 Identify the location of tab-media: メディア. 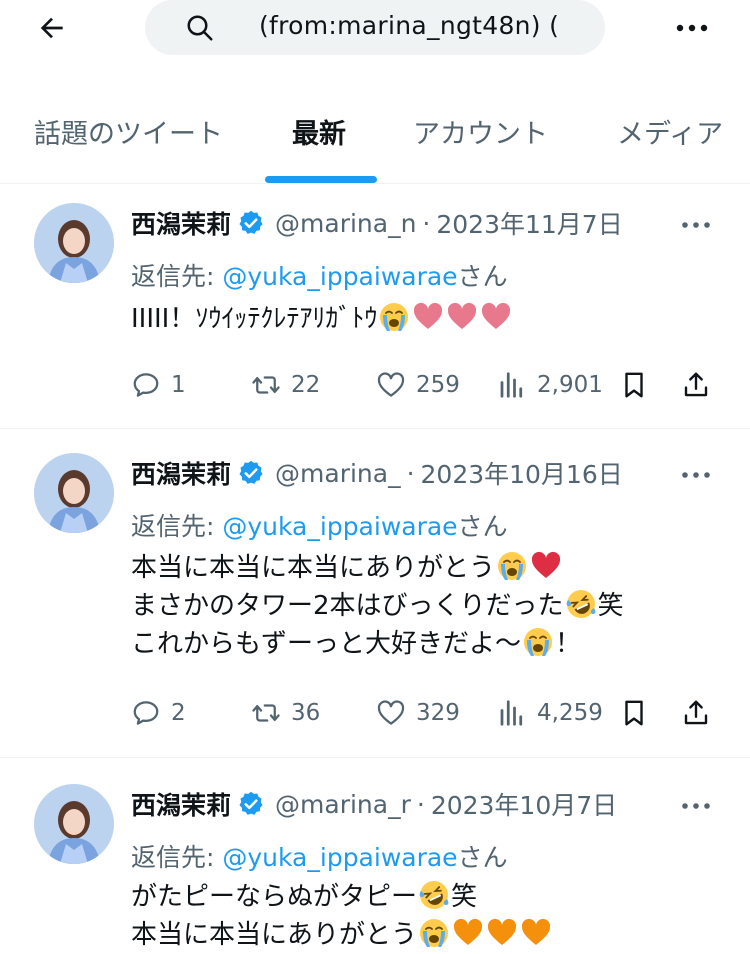
(670, 131).